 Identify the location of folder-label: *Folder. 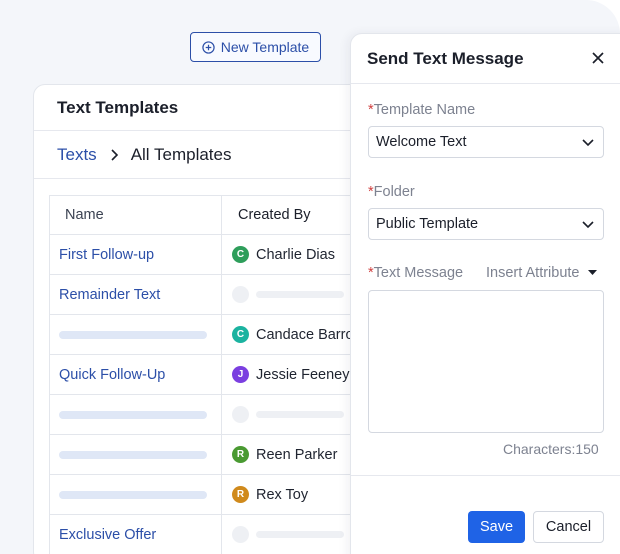
(391, 192).